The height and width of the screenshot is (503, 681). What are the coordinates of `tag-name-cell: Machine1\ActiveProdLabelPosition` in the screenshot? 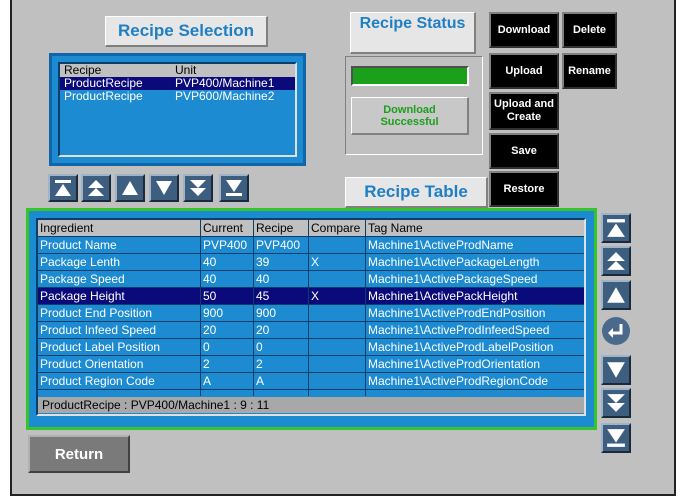 It's located at (461, 347).